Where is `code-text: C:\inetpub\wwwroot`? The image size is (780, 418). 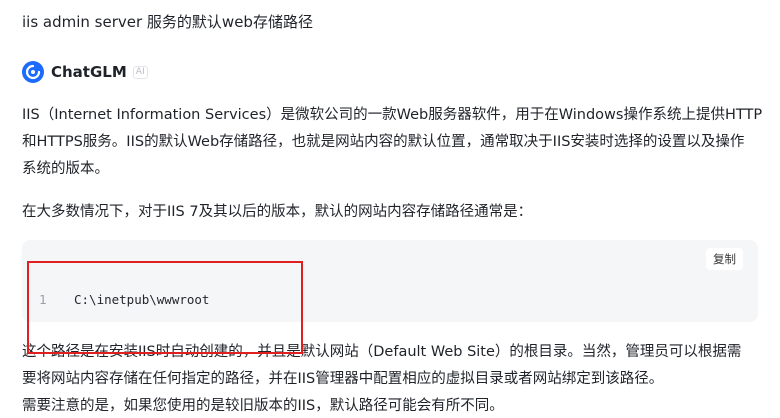 code-text: C:\inetpub\wwwroot is located at coordinates (142, 299).